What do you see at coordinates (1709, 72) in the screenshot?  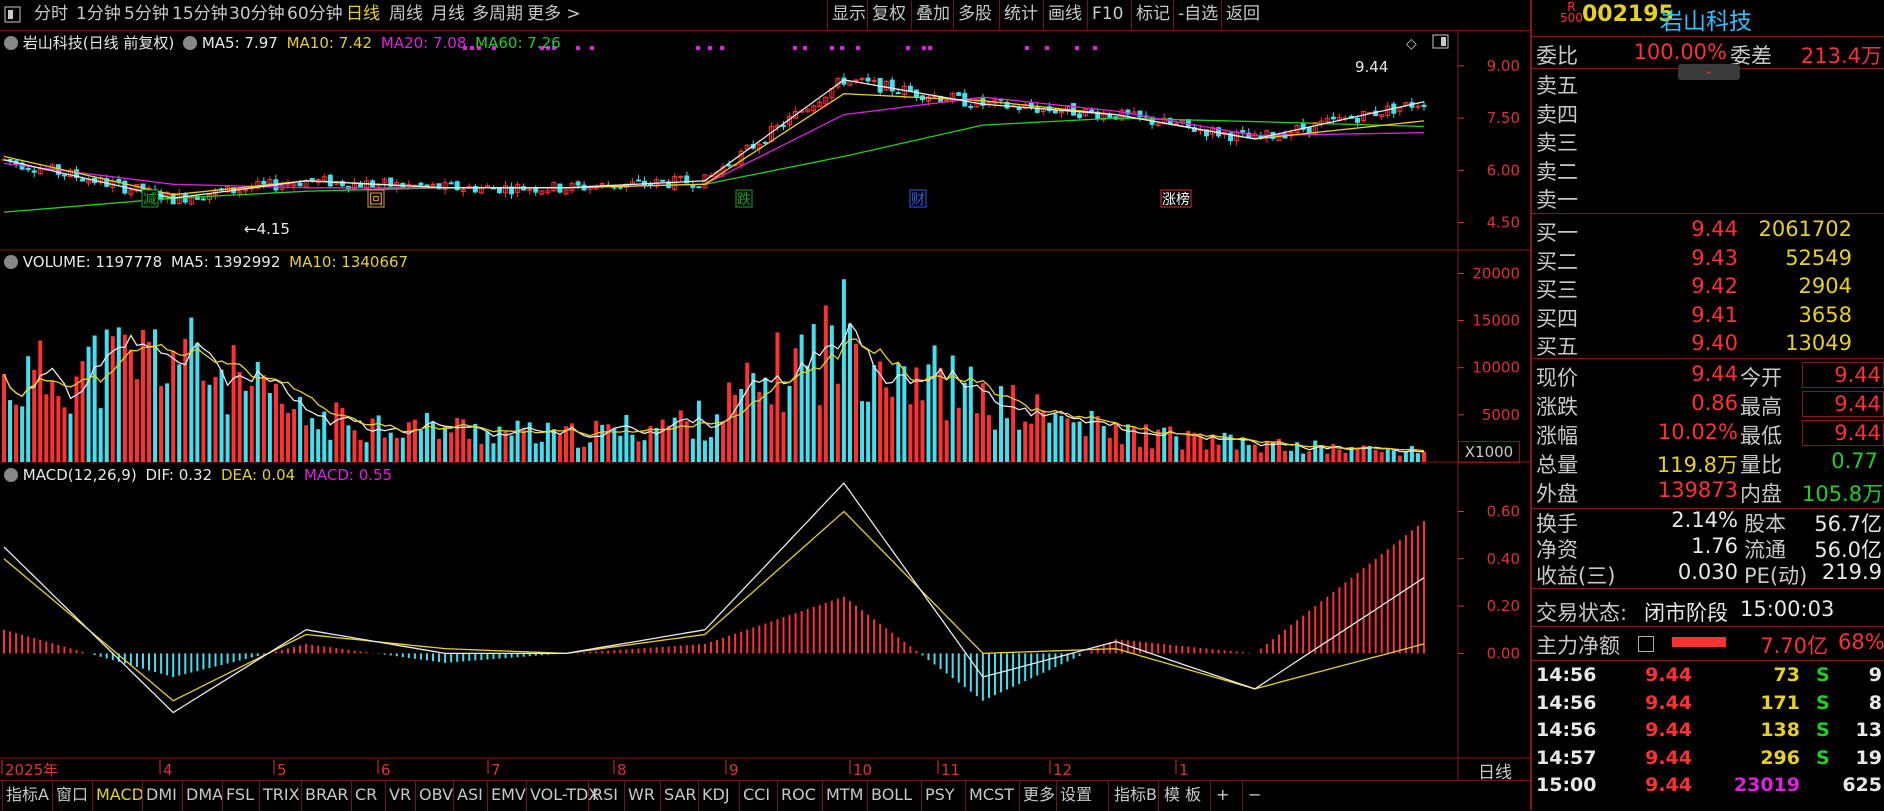 I see `expand-icon: ⌄` at bounding box center [1709, 72].